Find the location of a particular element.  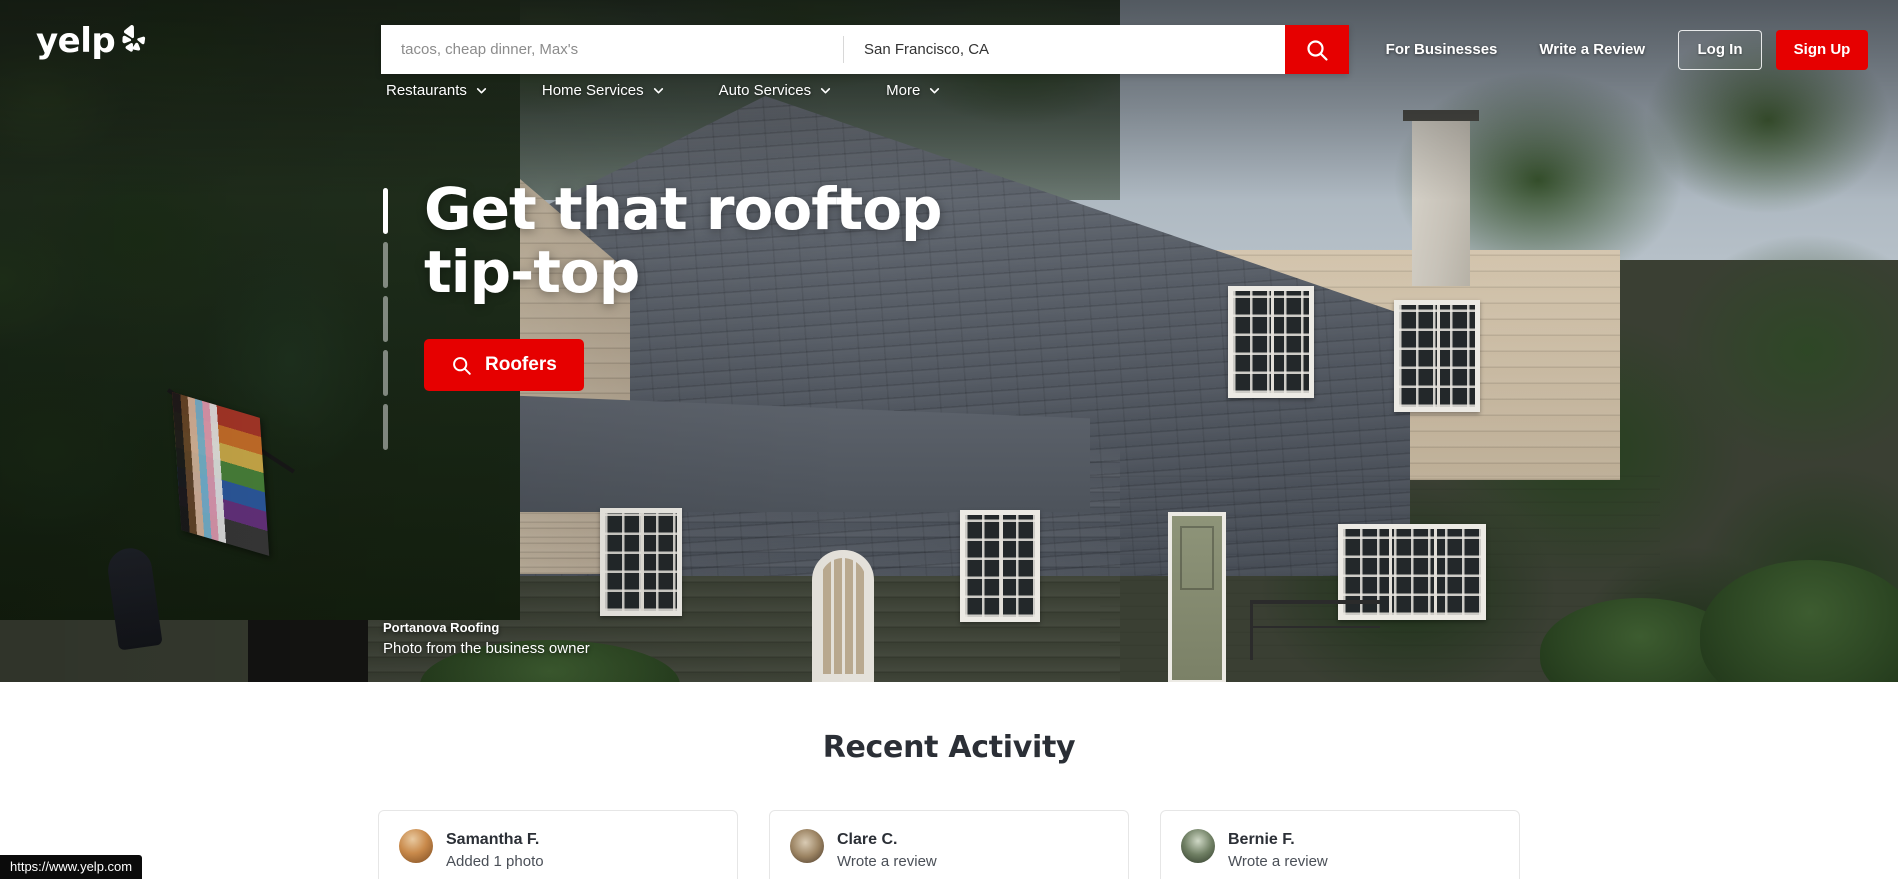

activity-action-text: Added 1 photo is located at coordinates (495, 861).